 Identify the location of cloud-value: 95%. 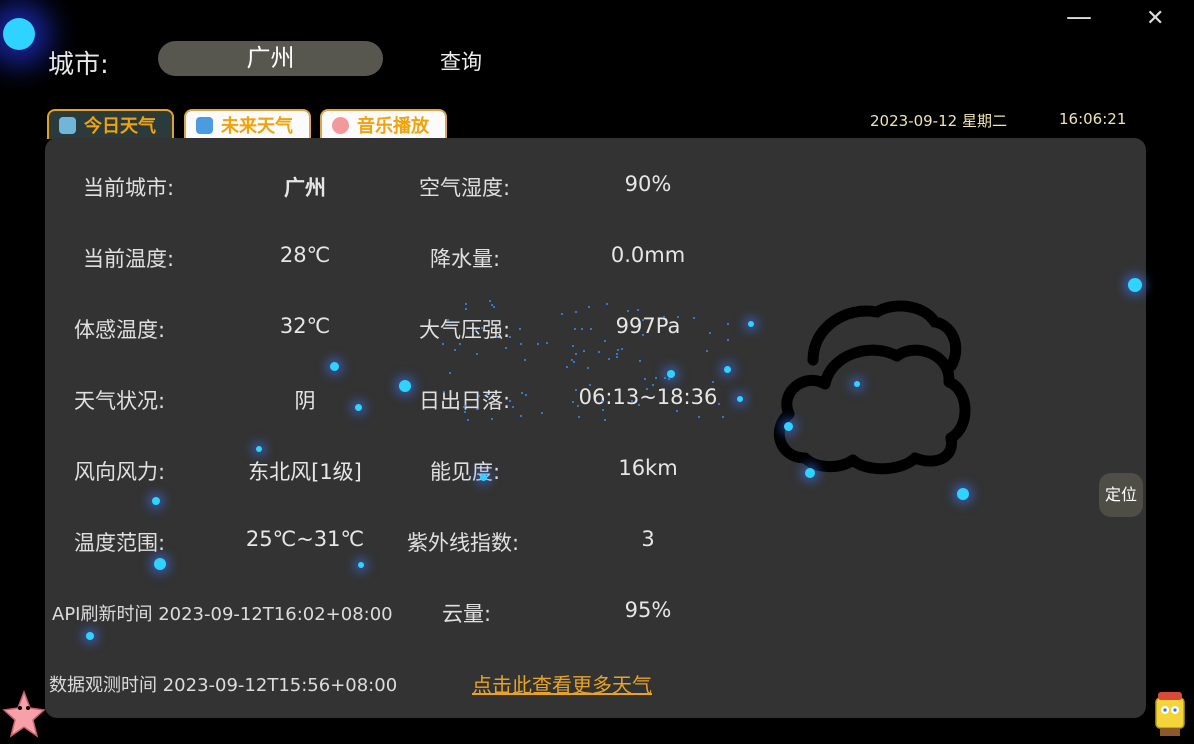
(648, 610).